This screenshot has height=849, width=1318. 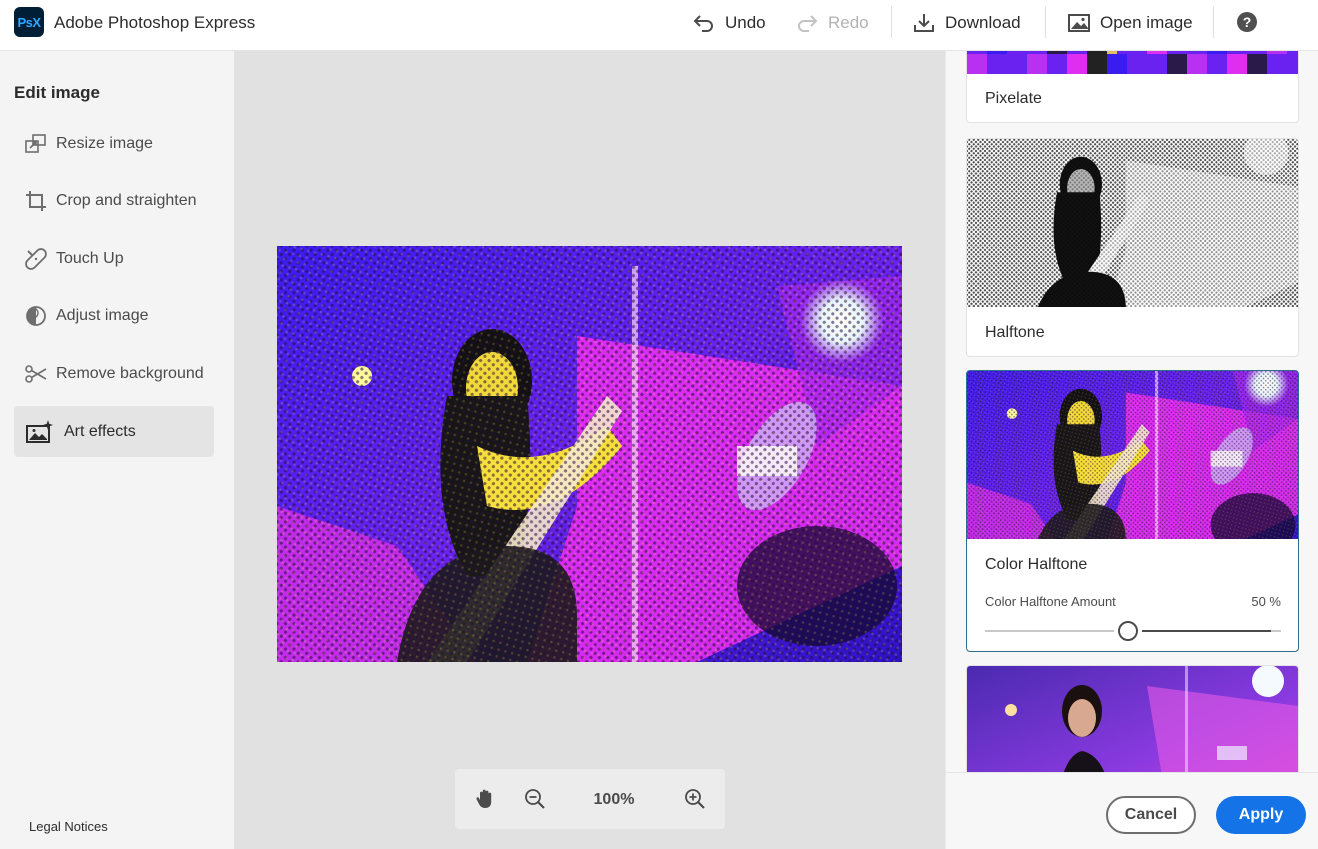 I want to click on sidebar-item-label: Adjust image, so click(x=102, y=315).